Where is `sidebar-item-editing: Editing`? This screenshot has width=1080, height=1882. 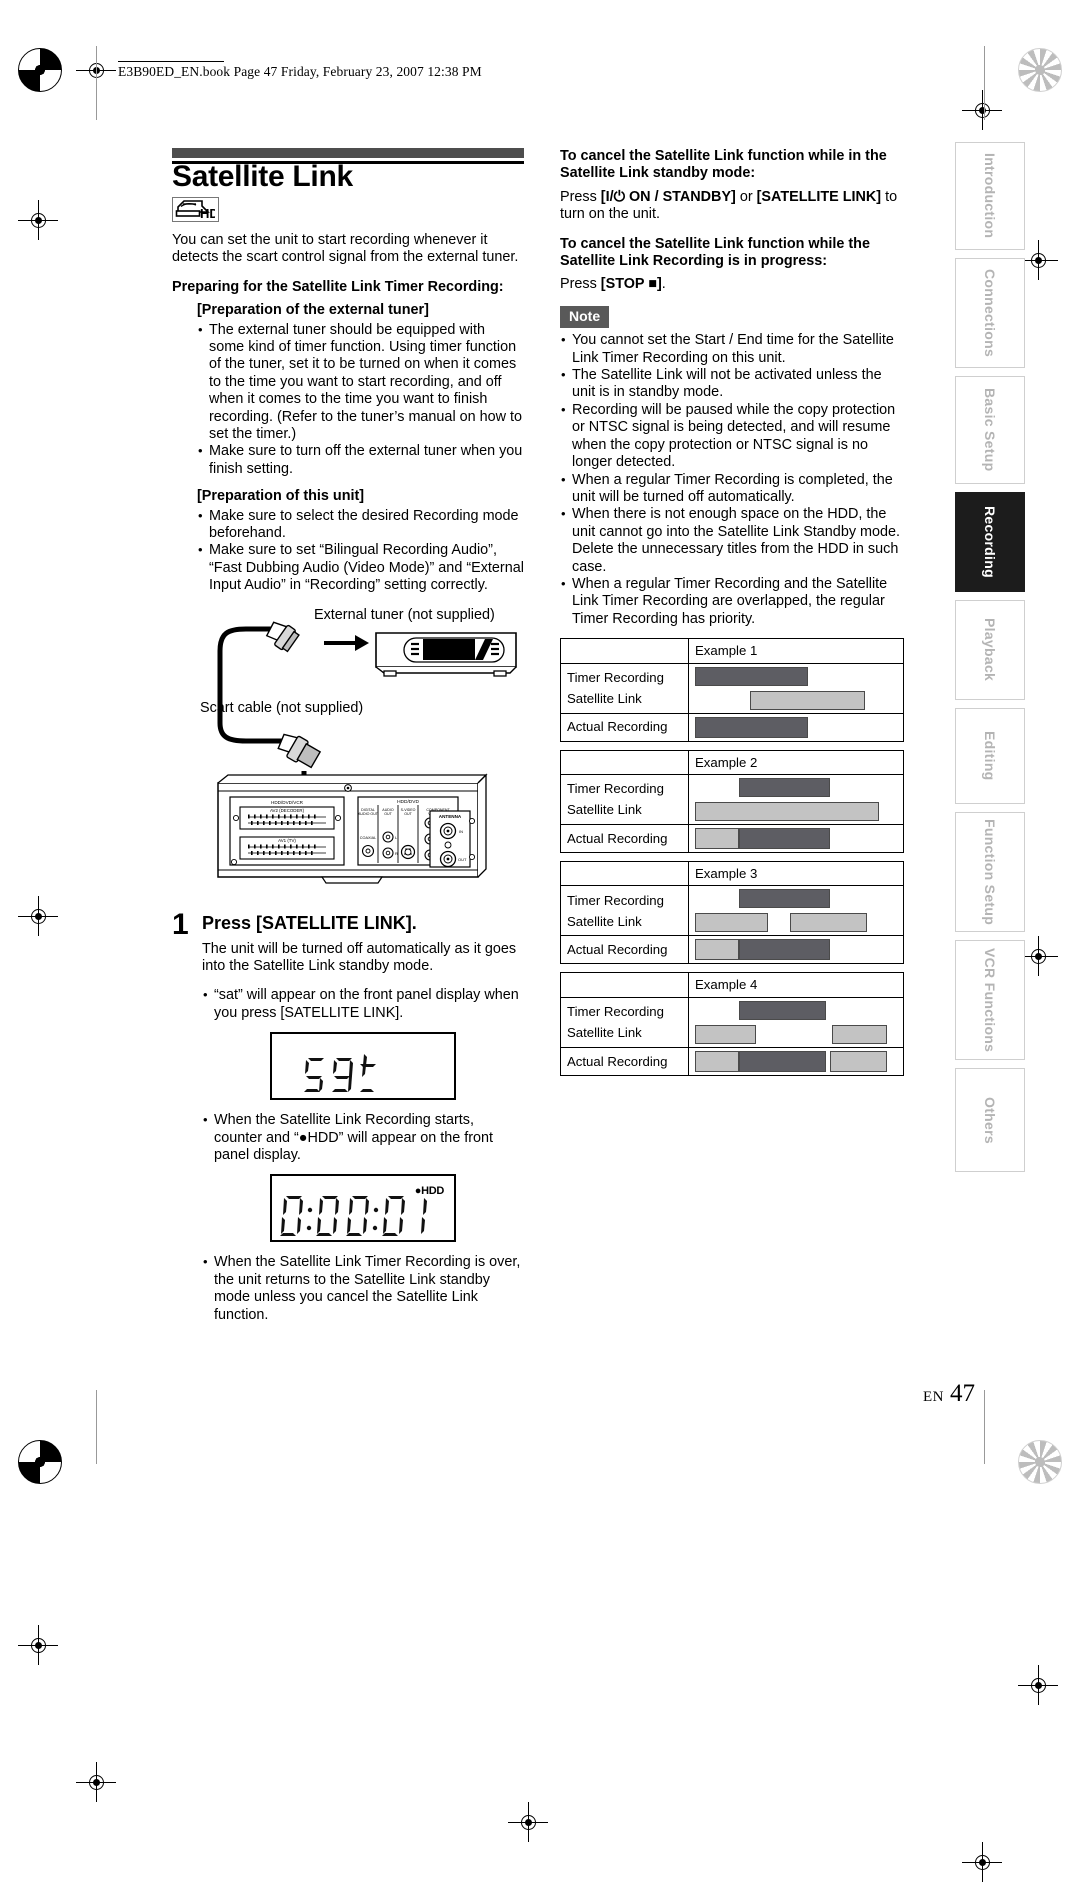 sidebar-item-editing: Editing is located at coordinates (990, 756).